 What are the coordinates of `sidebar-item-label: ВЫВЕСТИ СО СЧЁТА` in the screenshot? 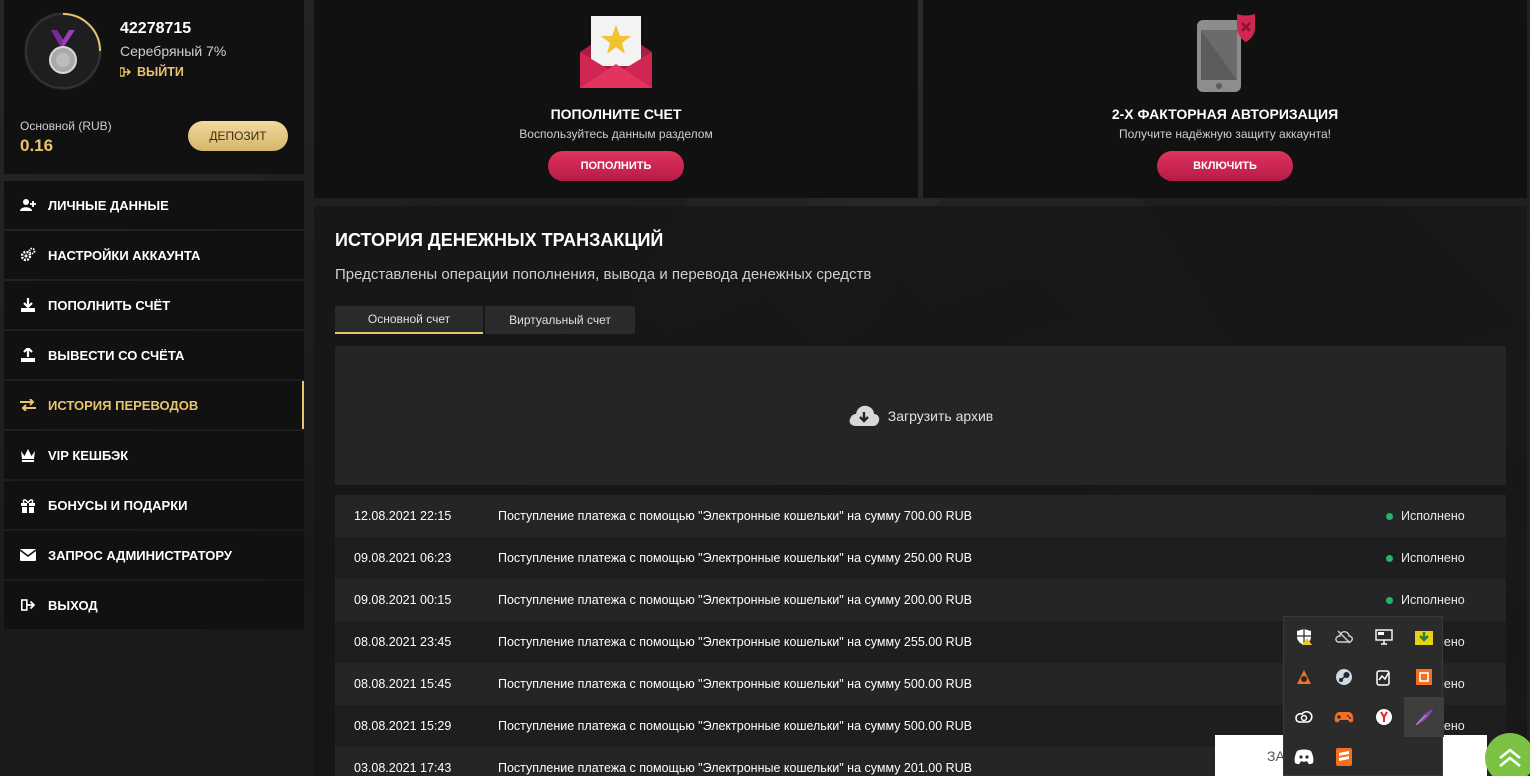 It's located at (116, 355).